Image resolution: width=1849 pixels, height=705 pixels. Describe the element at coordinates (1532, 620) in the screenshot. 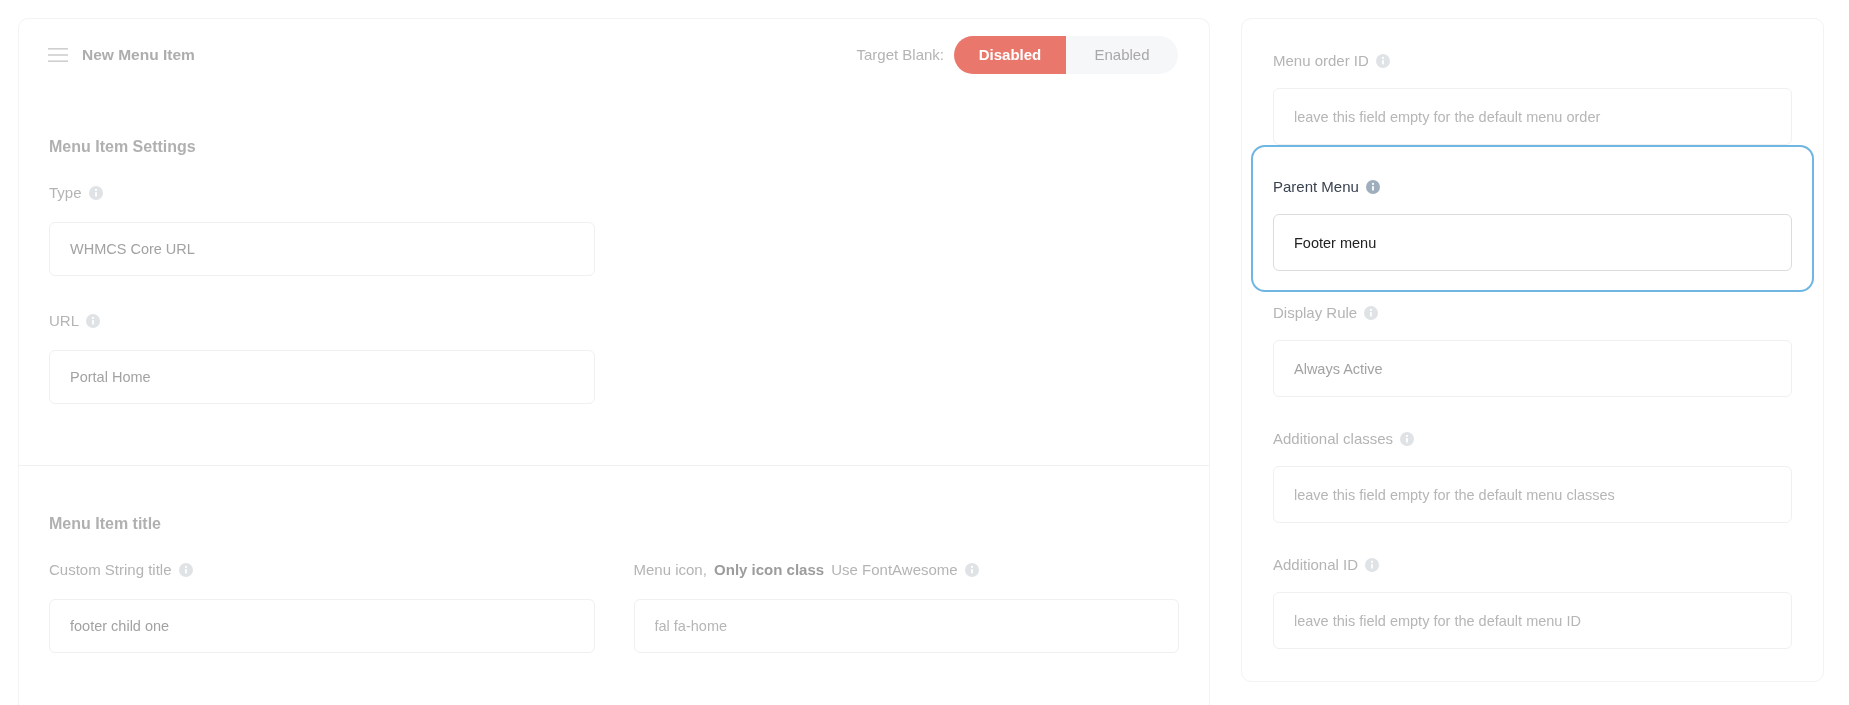

I see `text-field: leave this field empty for the default menu ID` at that location.